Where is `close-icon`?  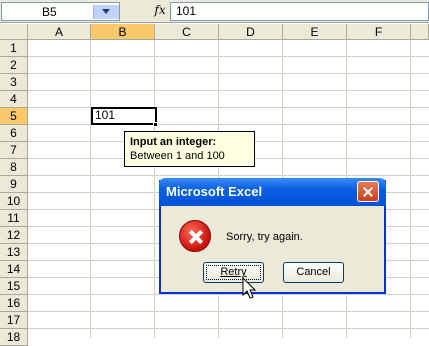
close-icon is located at coordinates (368, 191).